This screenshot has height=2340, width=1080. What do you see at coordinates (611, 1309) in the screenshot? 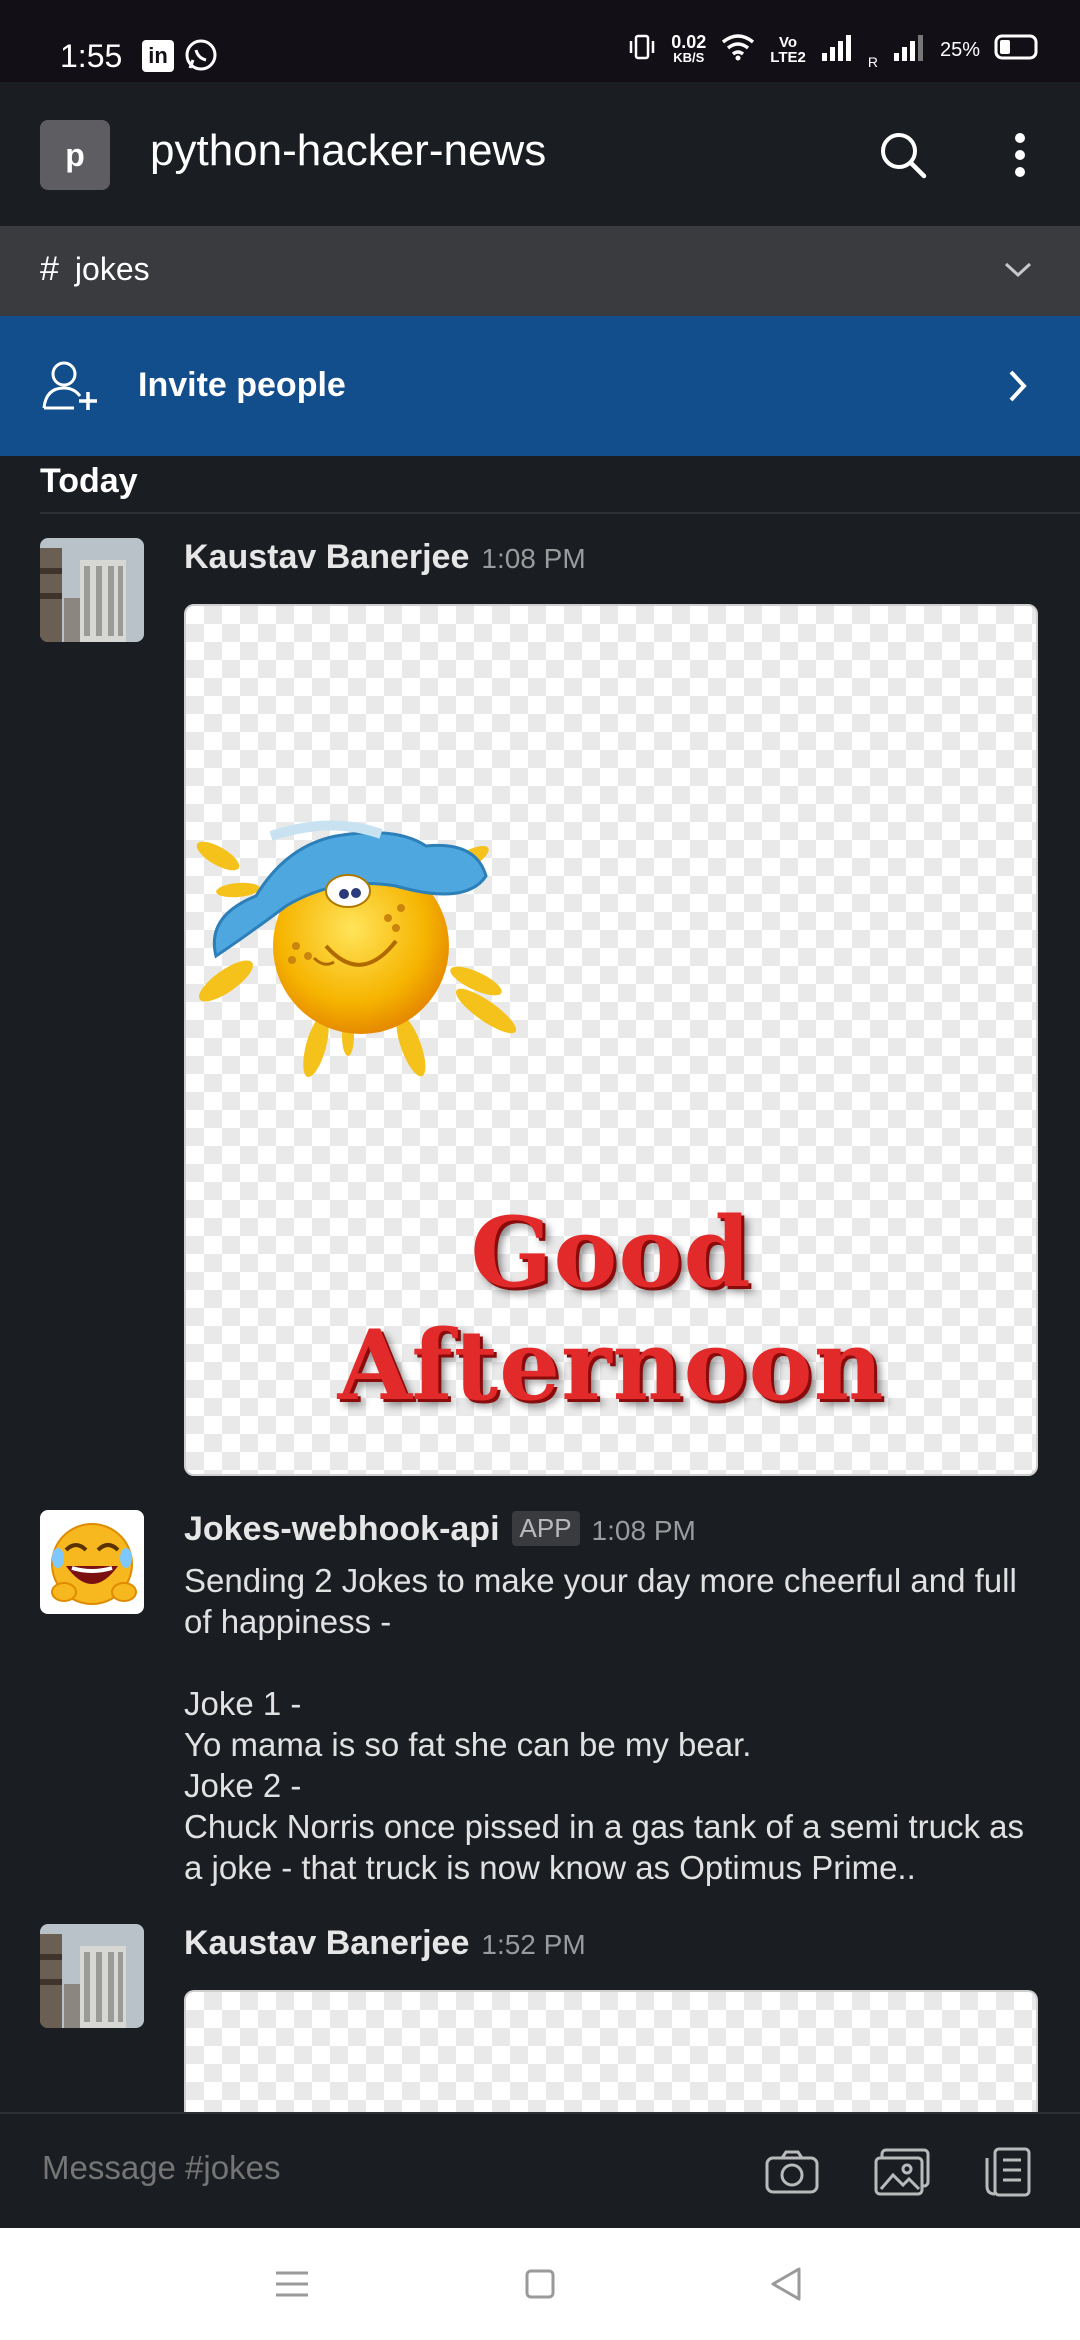
I see `good-afternoon-text: Good Afternoon` at bounding box center [611, 1309].